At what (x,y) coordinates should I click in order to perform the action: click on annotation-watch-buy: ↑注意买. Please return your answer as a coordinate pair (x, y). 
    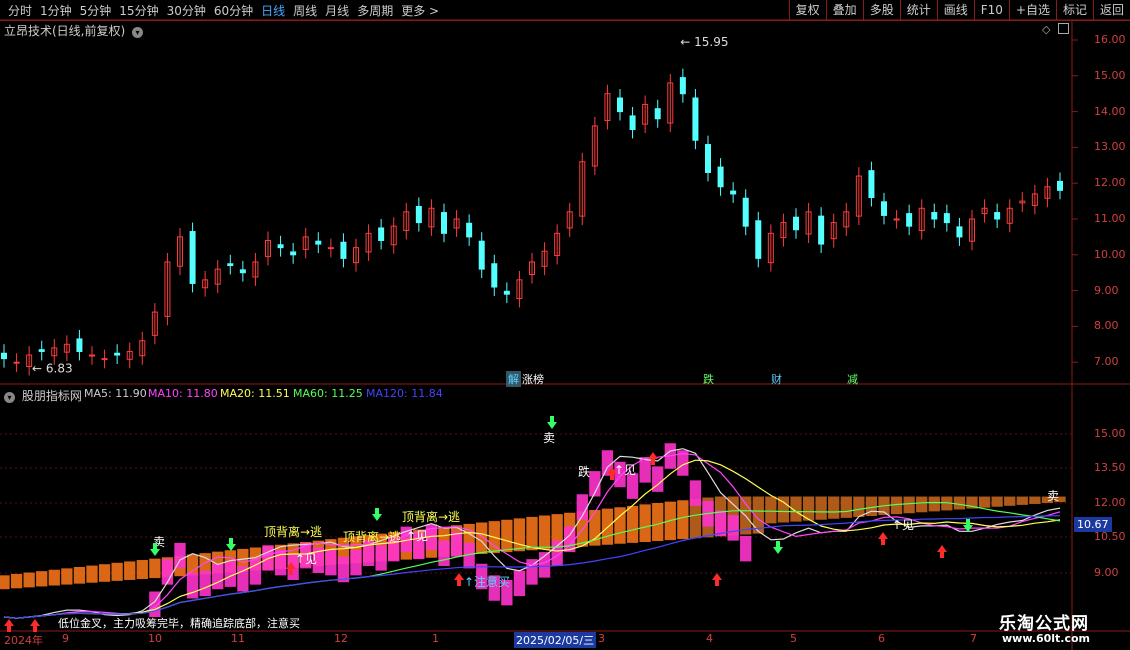
    Looking at the image, I should click on (487, 581).